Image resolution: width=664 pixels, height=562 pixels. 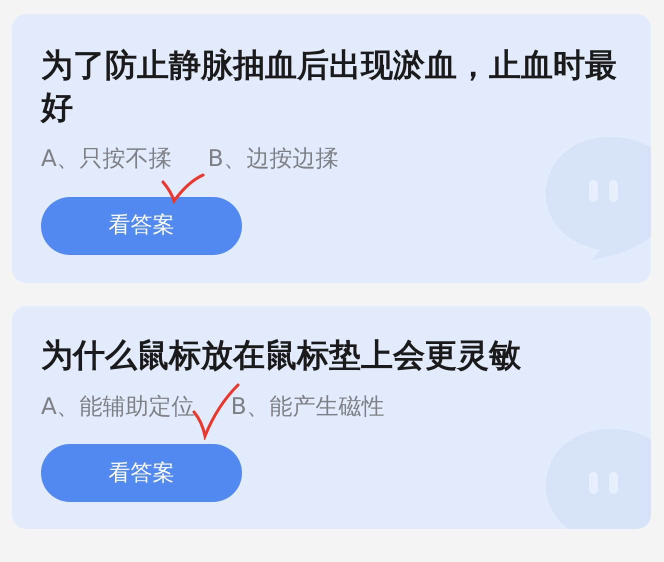 What do you see at coordinates (106, 159) in the screenshot?
I see `answer-option: A、只按不揉` at bounding box center [106, 159].